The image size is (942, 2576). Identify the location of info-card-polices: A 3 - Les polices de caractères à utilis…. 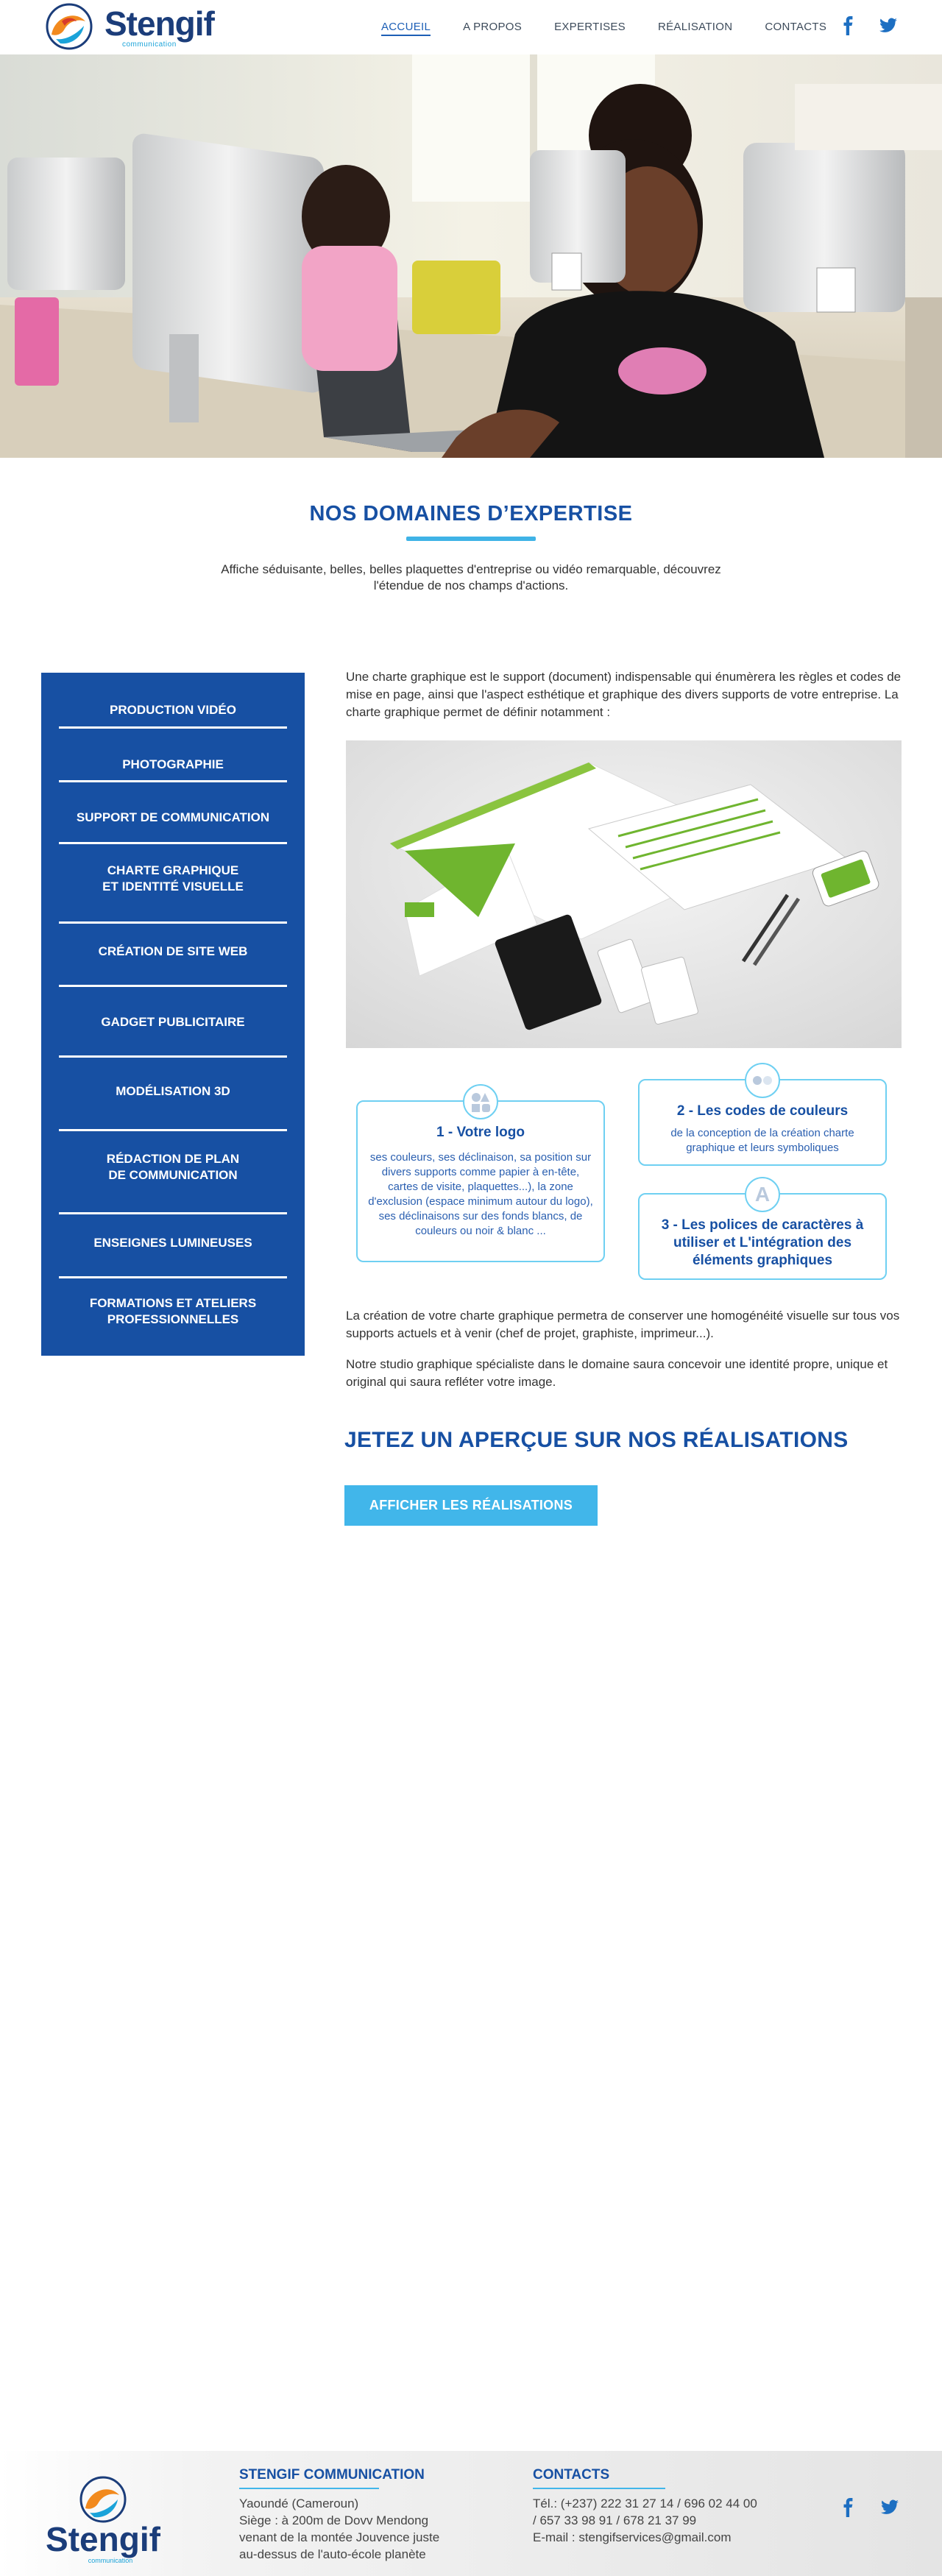
(762, 1228).